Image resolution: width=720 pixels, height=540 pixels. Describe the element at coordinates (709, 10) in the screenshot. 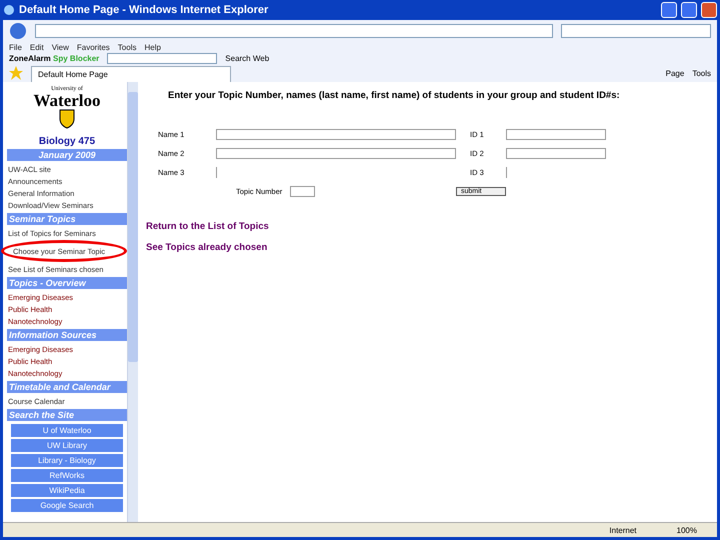

I see `close-button` at that location.